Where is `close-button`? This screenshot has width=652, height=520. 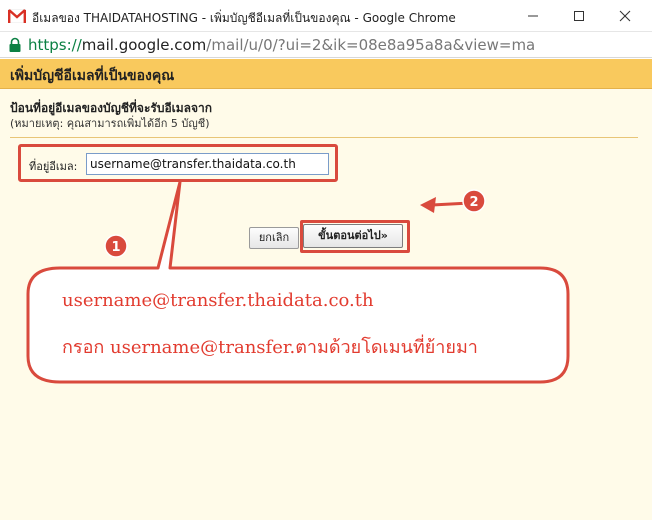 close-button is located at coordinates (625, 16).